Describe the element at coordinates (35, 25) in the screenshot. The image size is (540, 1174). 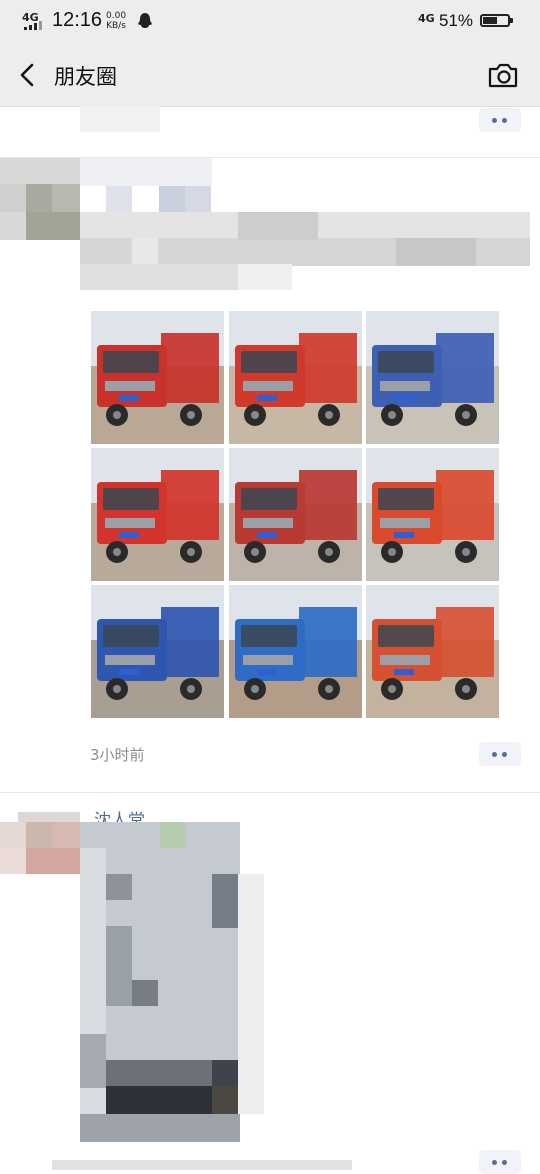
I see `signal-icon` at that location.